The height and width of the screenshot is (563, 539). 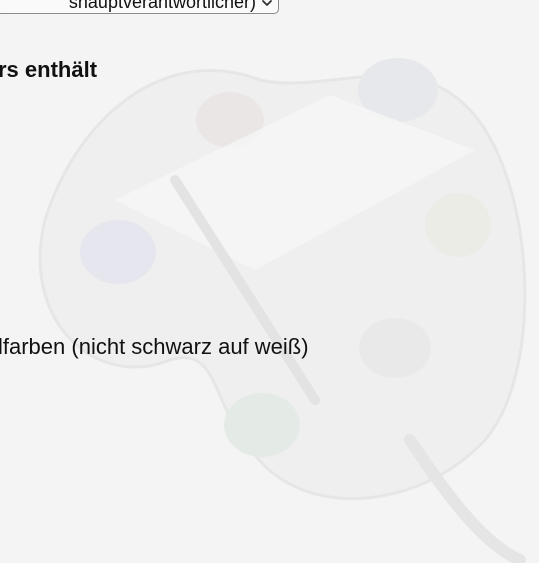 I want to click on role-select-value: shauptverantwortlicher), so click(x=162, y=6).